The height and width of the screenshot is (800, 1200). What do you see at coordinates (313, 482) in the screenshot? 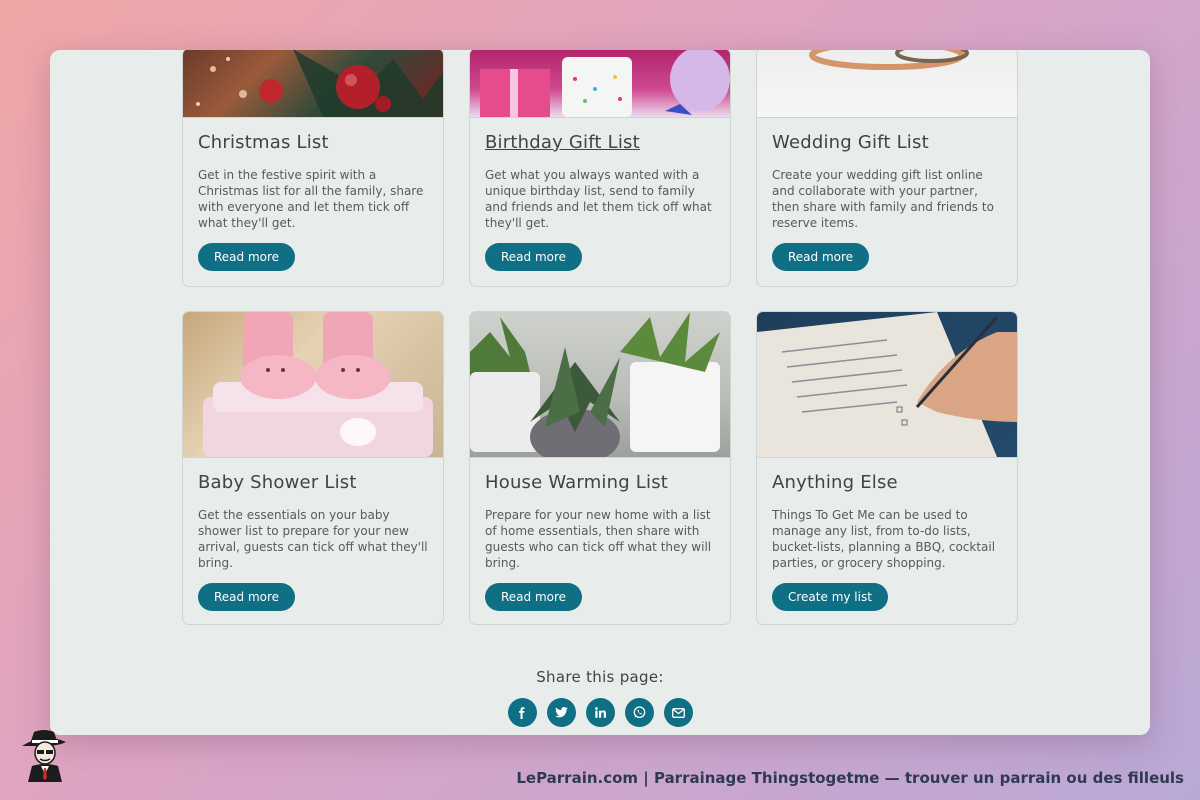
I see `card-title: Baby Shower List` at bounding box center [313, 482].